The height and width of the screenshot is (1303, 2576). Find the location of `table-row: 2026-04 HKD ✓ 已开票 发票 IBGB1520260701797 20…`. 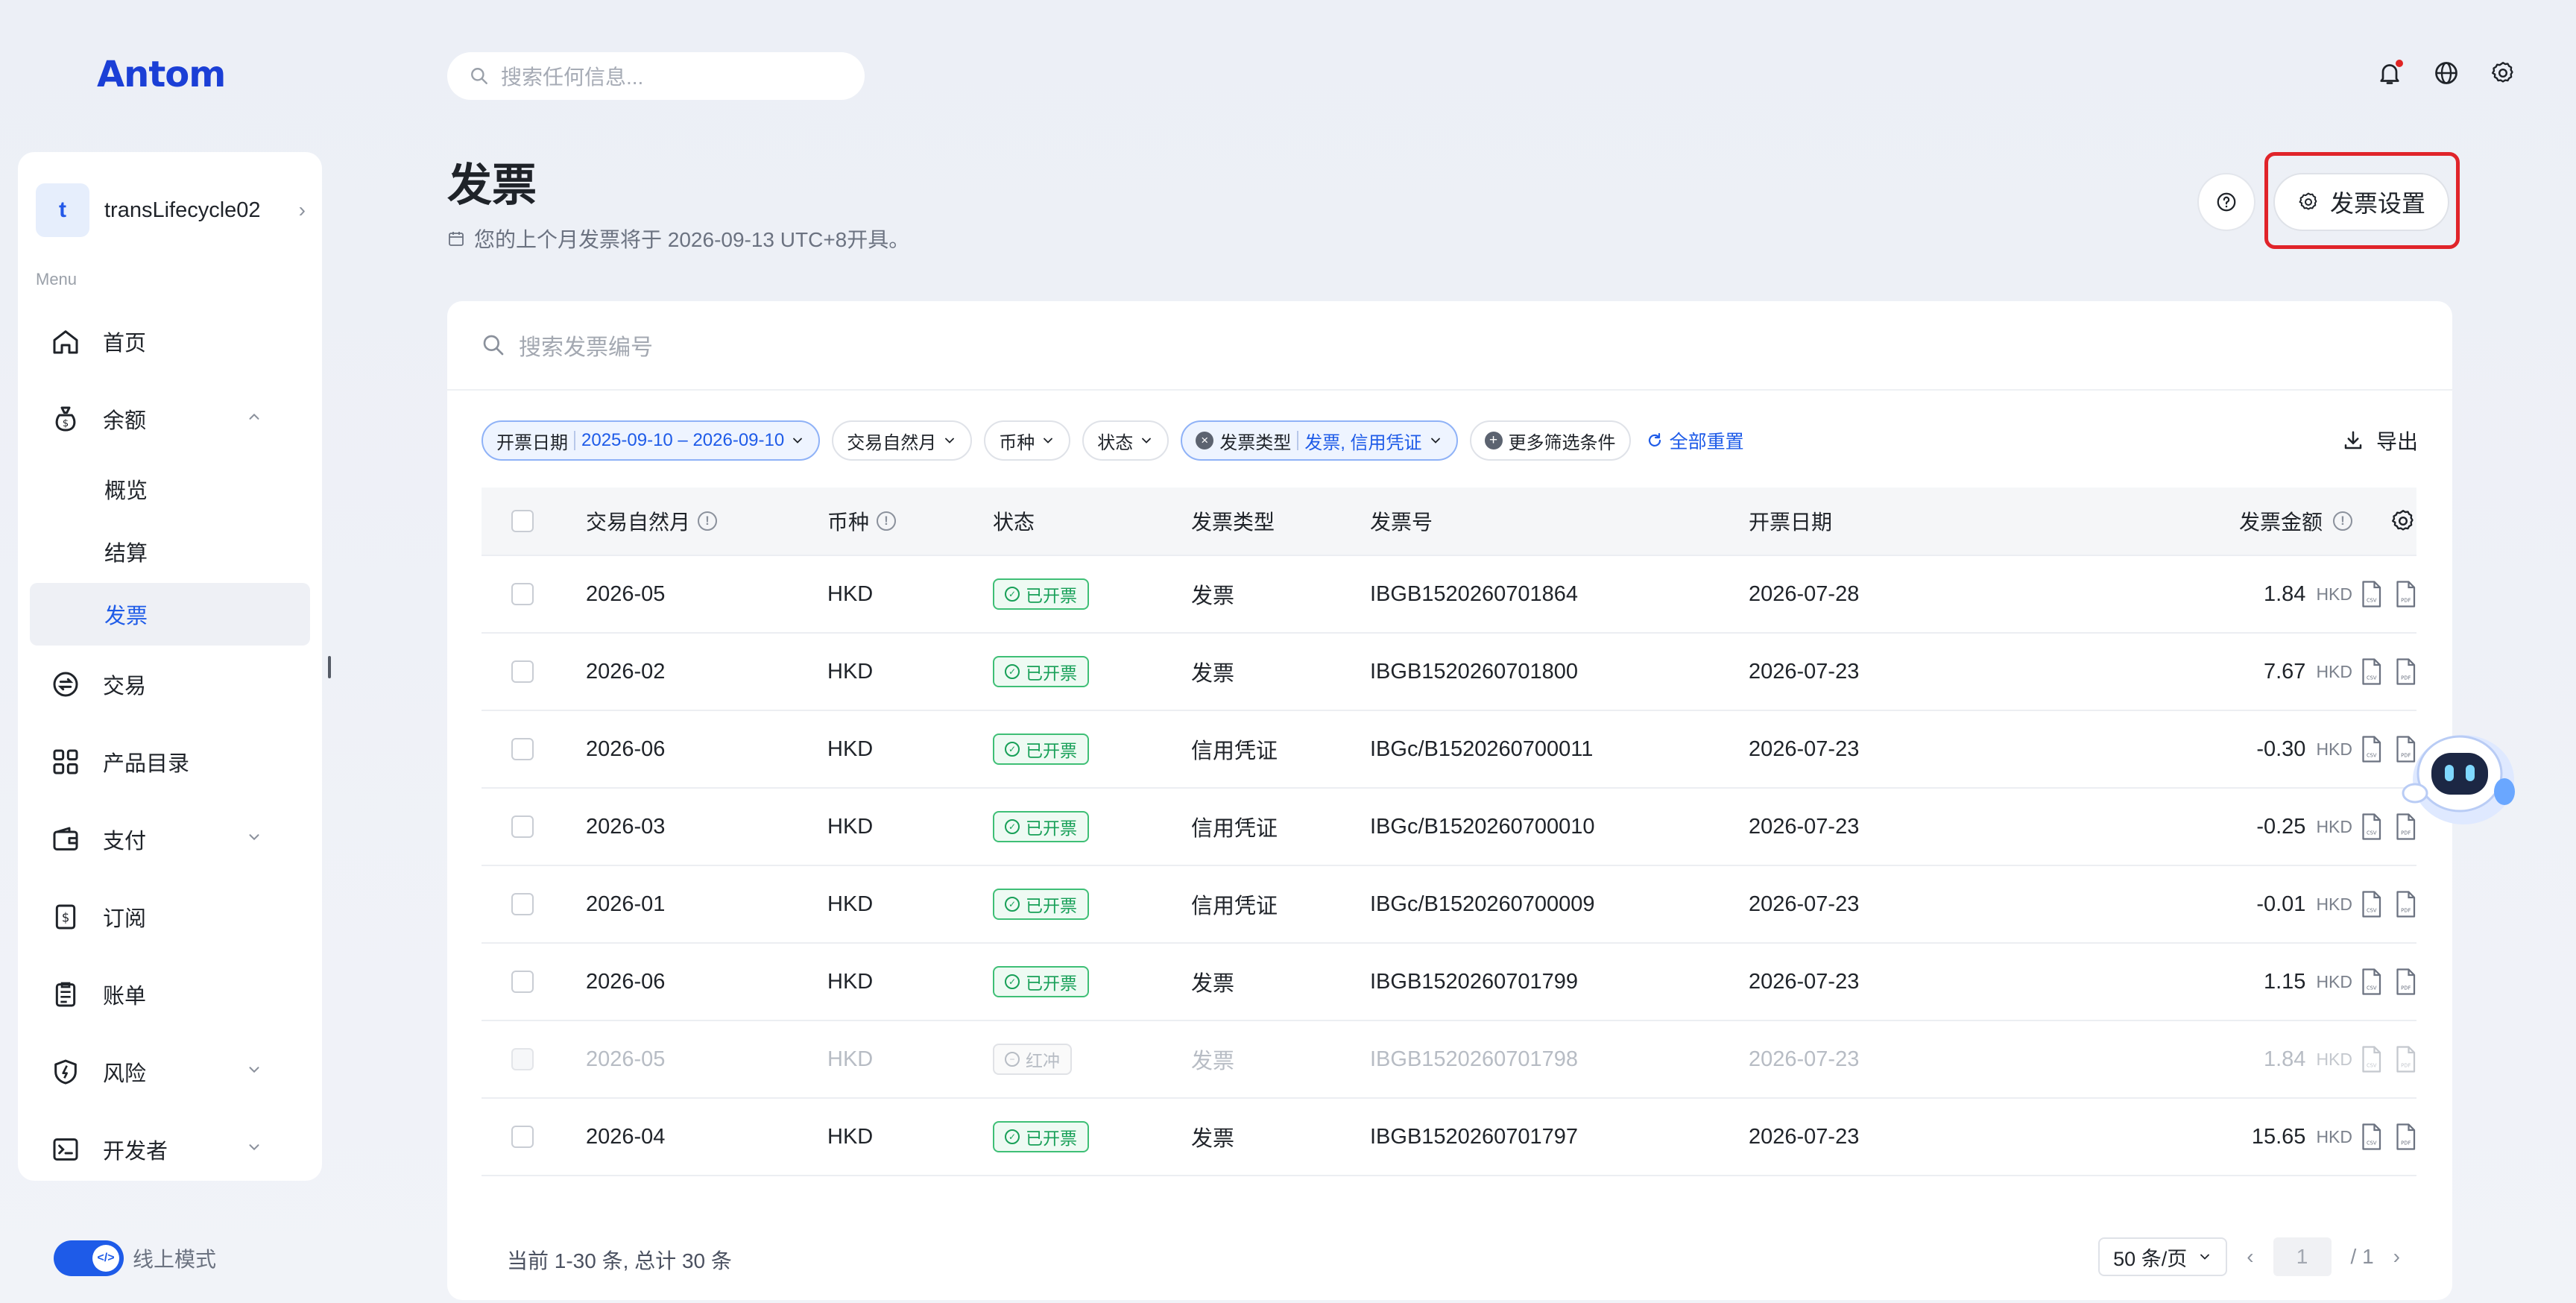

table-row: 2026-04 HKD ✓ 已开票 发票 IBGB1520260701797 20… is located at coordinates (1449, 1137).